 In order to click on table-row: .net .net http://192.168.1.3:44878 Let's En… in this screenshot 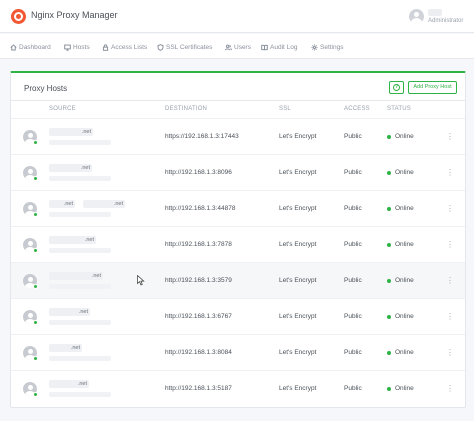, I will do `click(238, 208)`.